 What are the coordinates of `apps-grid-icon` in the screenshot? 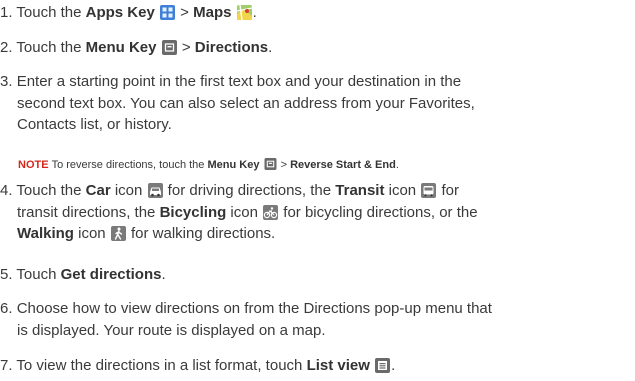 It's located at (167, 12).